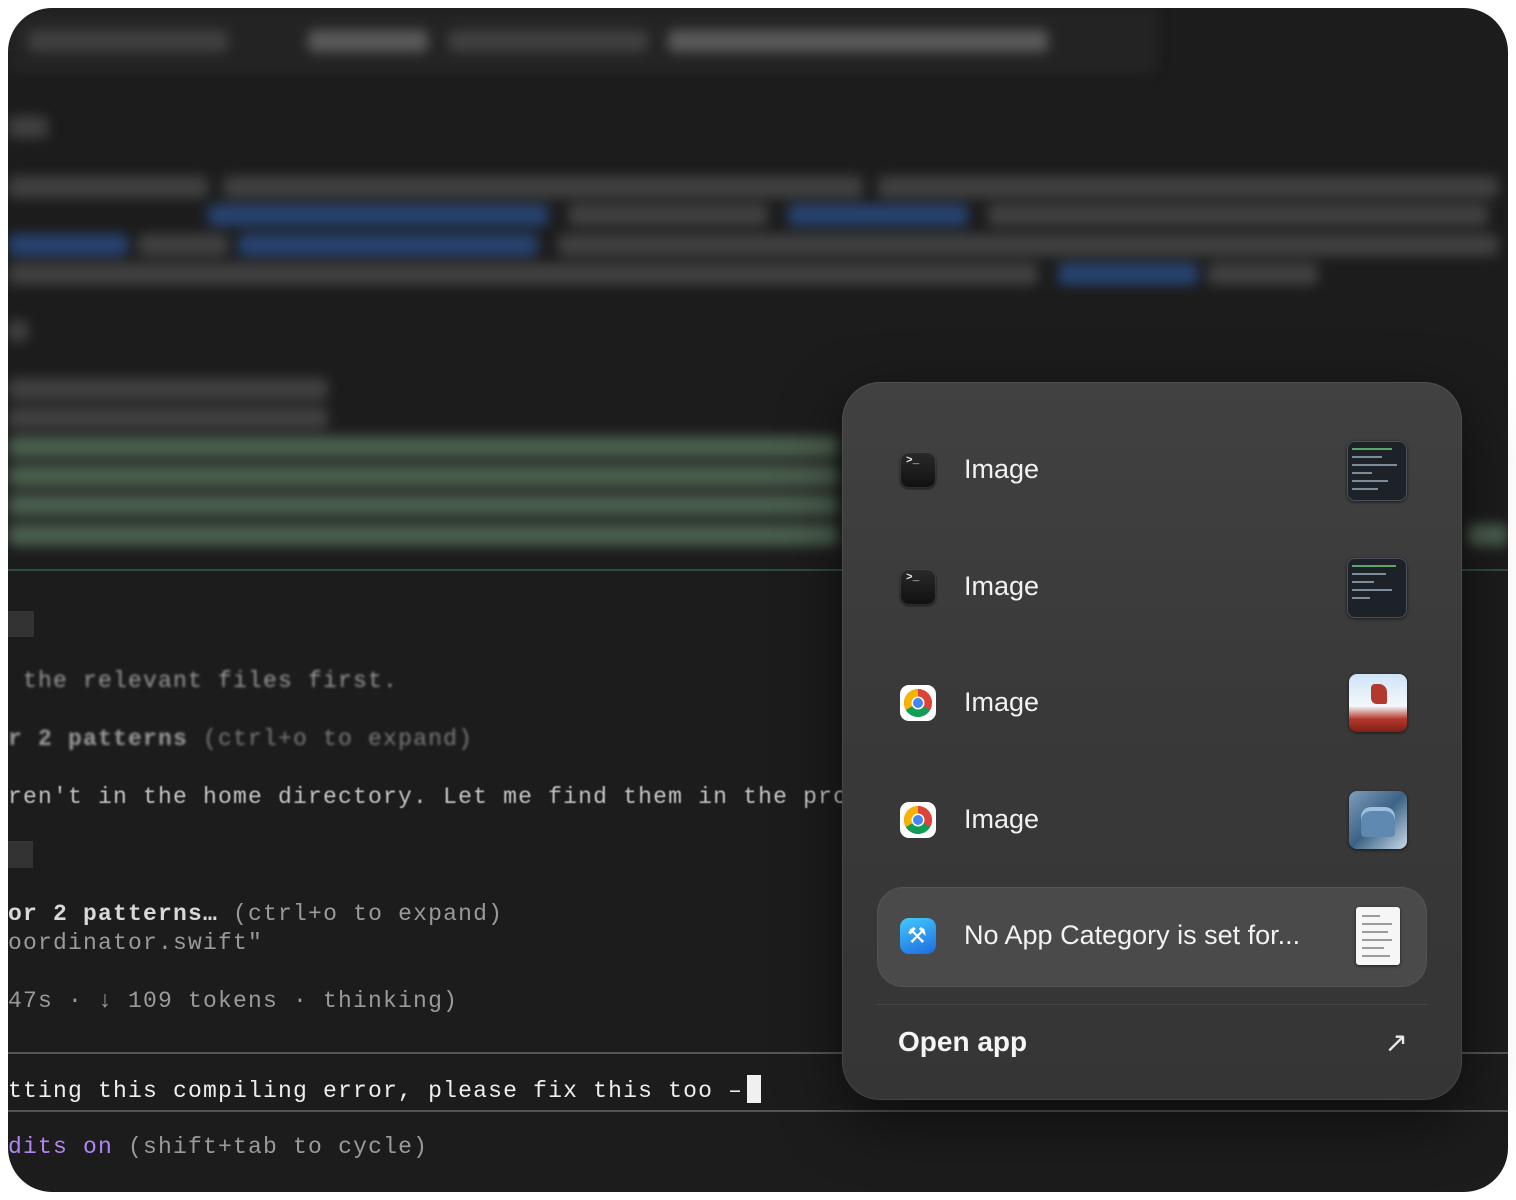  I want to click on document-thumbnail, so click(1378, 936).